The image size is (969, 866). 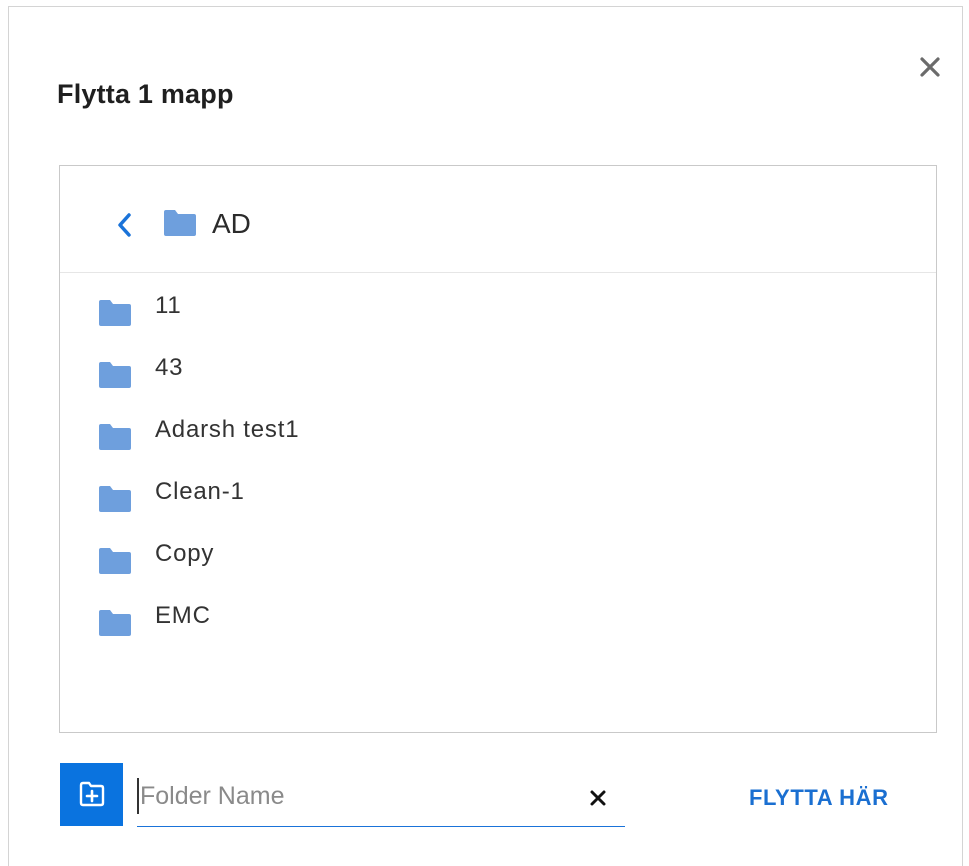 I want to click on folder-list-item: Clean-1, so click(x=498, y=495).